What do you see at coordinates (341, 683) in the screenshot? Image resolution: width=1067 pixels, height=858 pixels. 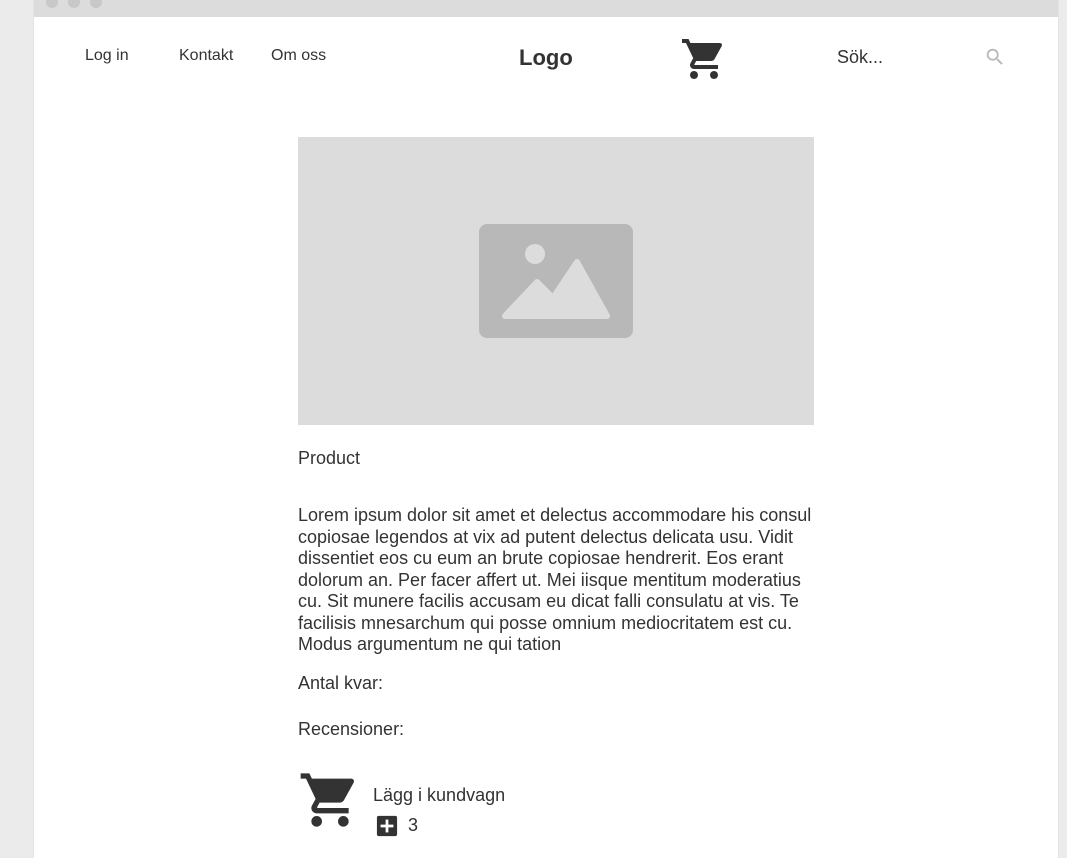 I see `stock-label: Antal kvar:` at bounding box center [341, 683].